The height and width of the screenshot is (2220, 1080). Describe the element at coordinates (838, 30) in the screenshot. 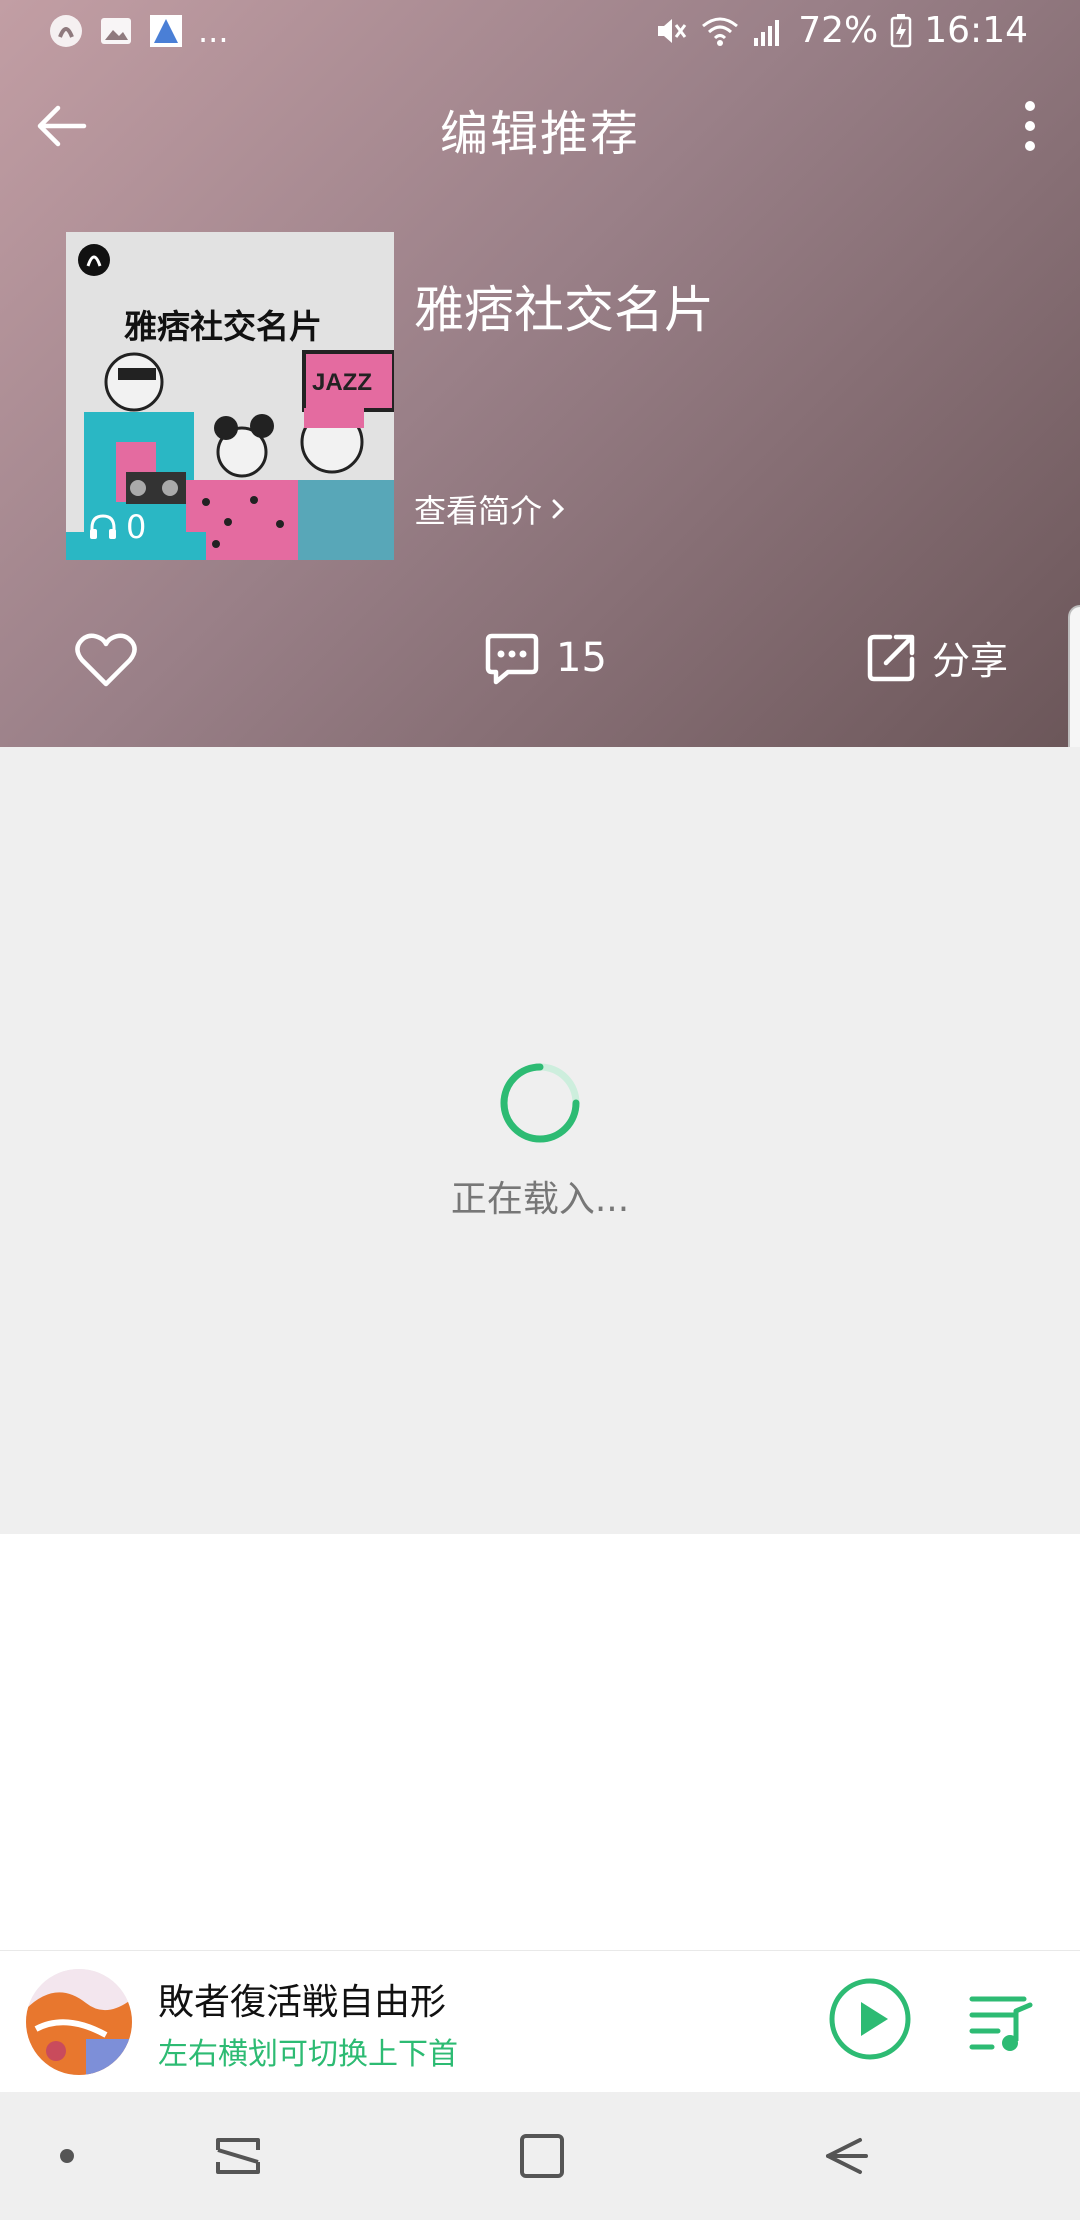

I see `battery-percent: 72%` at that location.